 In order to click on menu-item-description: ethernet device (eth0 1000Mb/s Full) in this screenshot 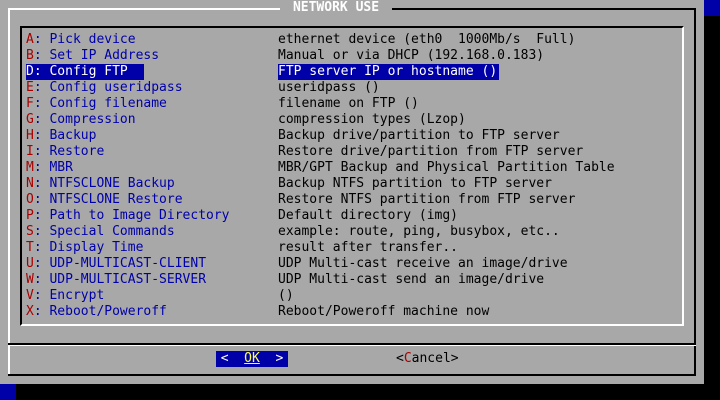, I will do `click(427, 39)`.